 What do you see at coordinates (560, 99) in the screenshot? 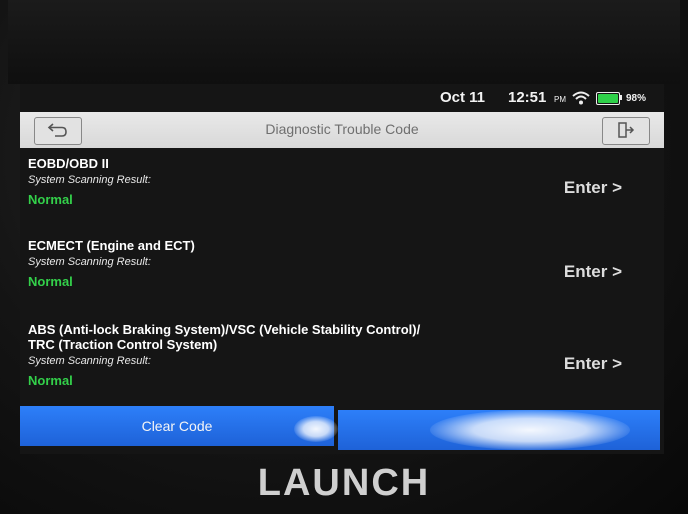
I see `status-am-pm: PM` at bounding box center [560, 99].